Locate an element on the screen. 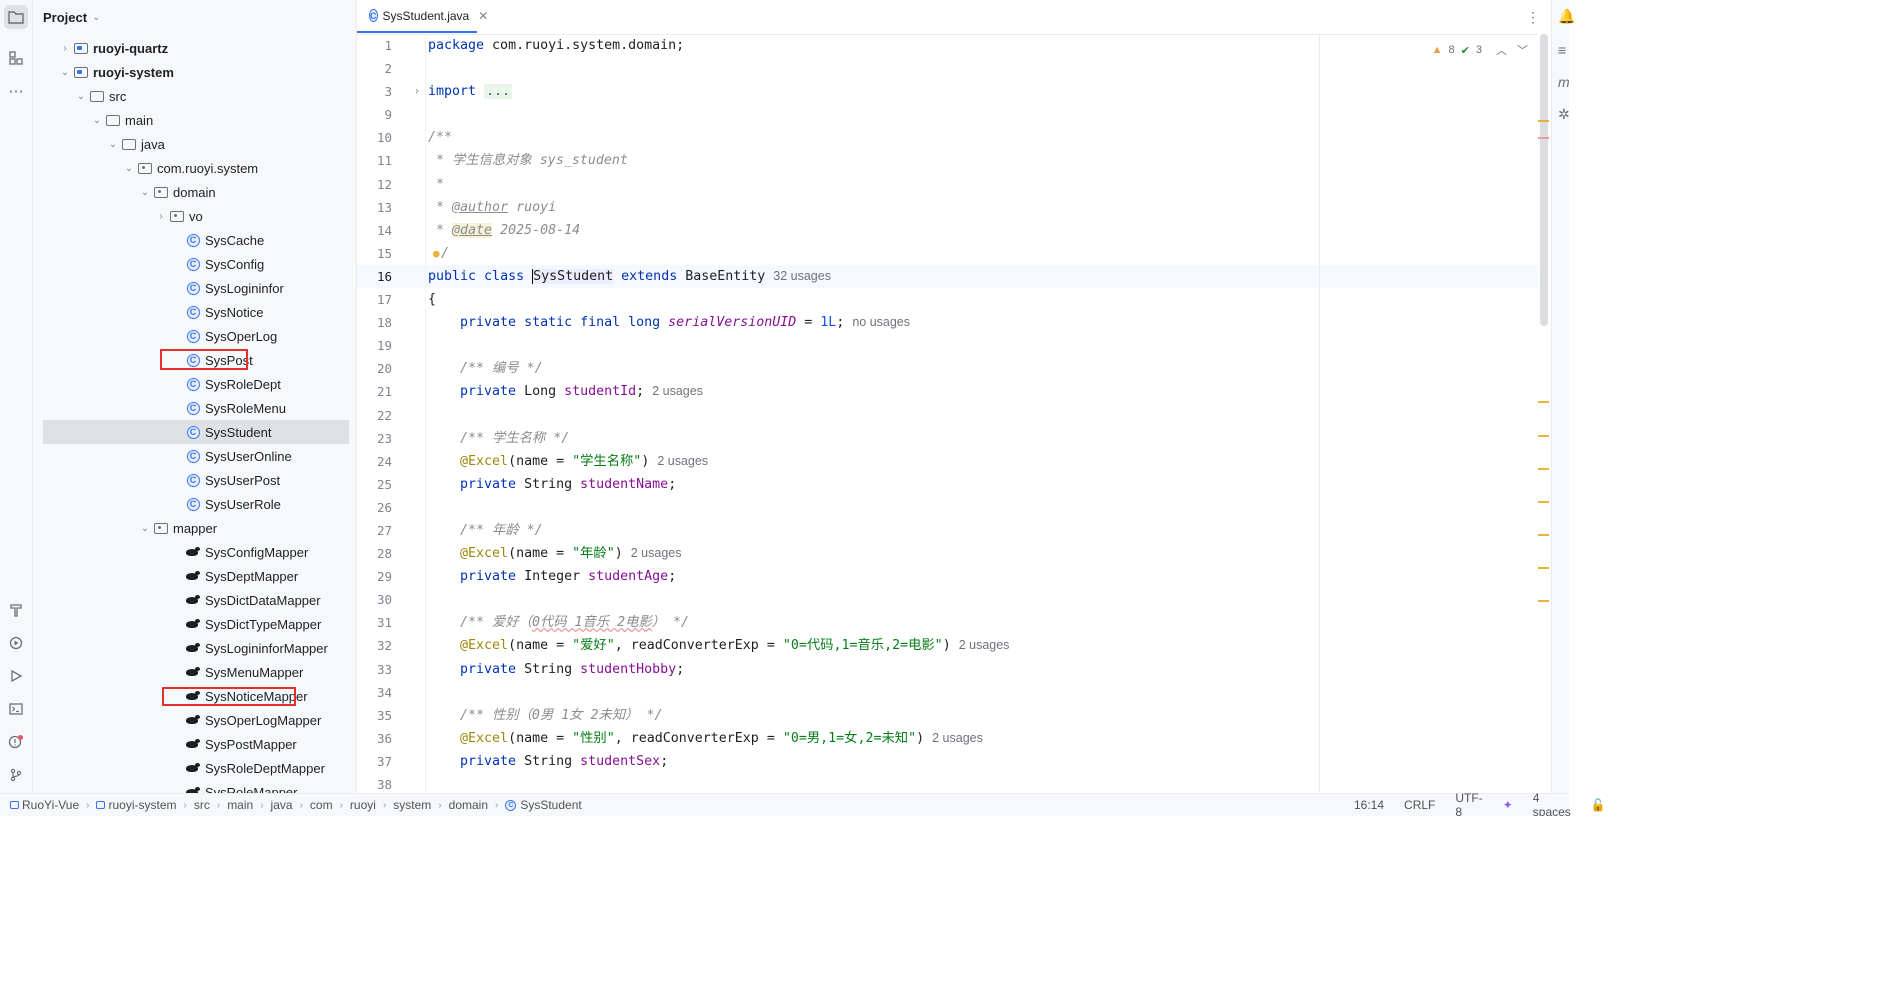 Image resolution: width=1901 pixels, height=987 pixels. tab-sysstudent-java: C SysStudent.java ✕ is located at coordinates (422, 16).